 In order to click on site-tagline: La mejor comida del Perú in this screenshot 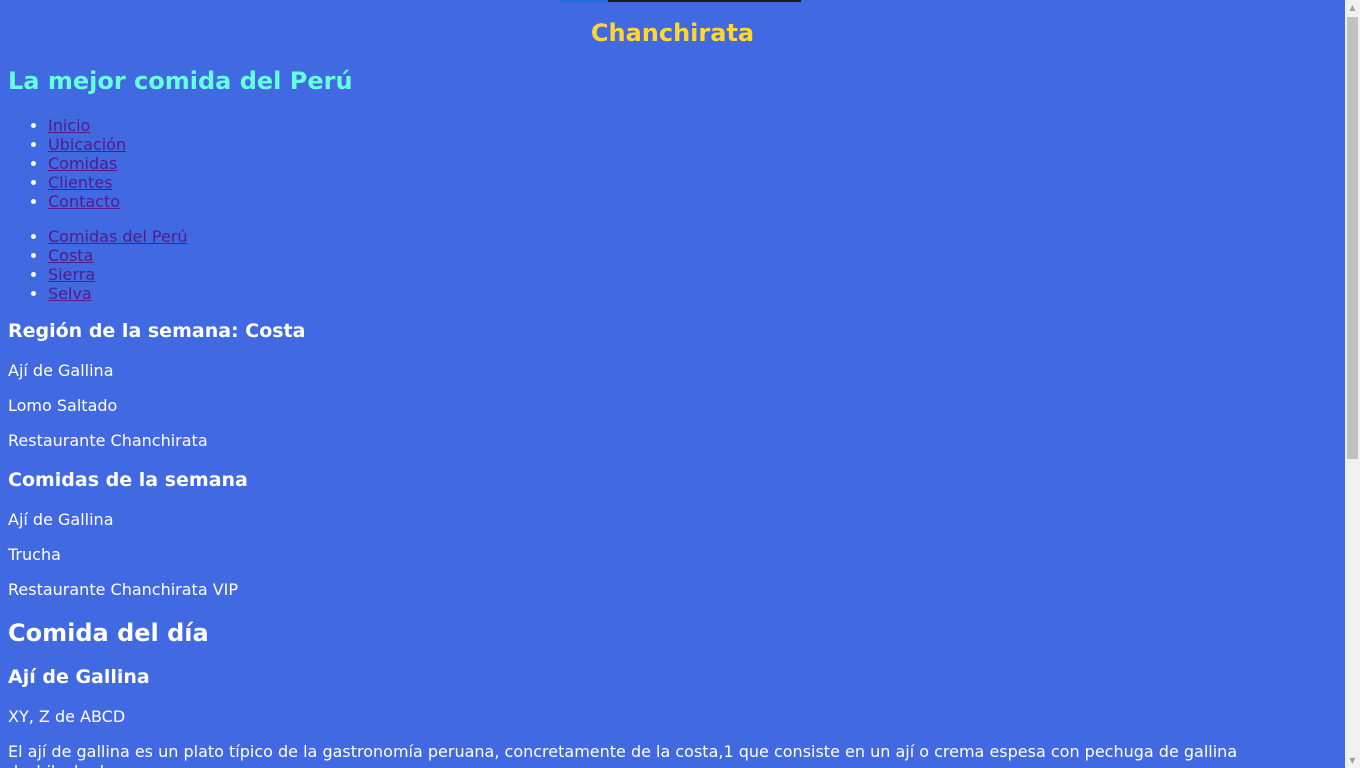, I will do `click(180, 81)`.